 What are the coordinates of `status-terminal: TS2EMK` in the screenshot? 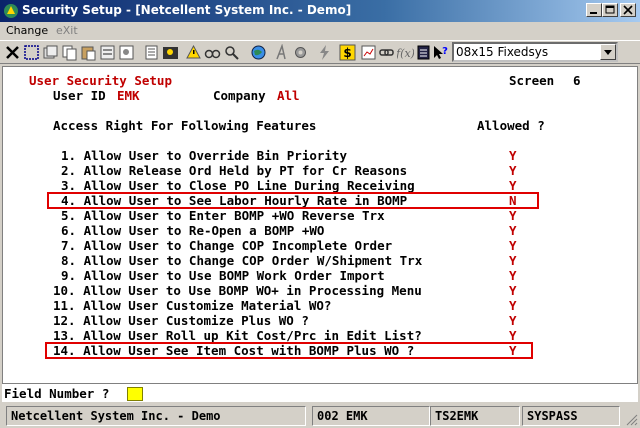 It's located at (475, 416).